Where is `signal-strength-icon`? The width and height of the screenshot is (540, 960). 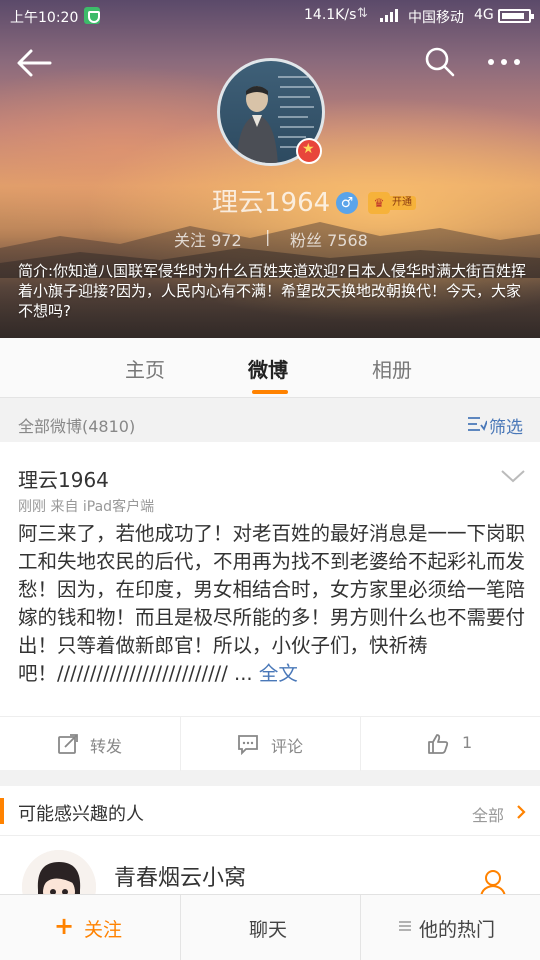
signal-strength-icon is located at coordinates (389, 15).